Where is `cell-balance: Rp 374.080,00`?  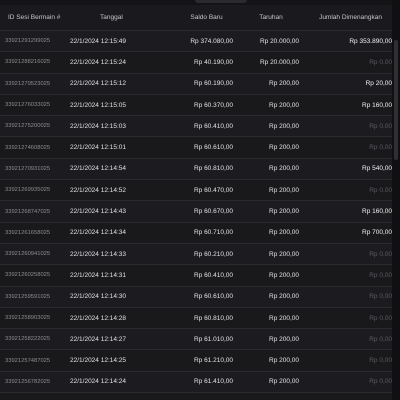 cell-balance: Rp 374.080,00 is located at coordinates (211, 41).